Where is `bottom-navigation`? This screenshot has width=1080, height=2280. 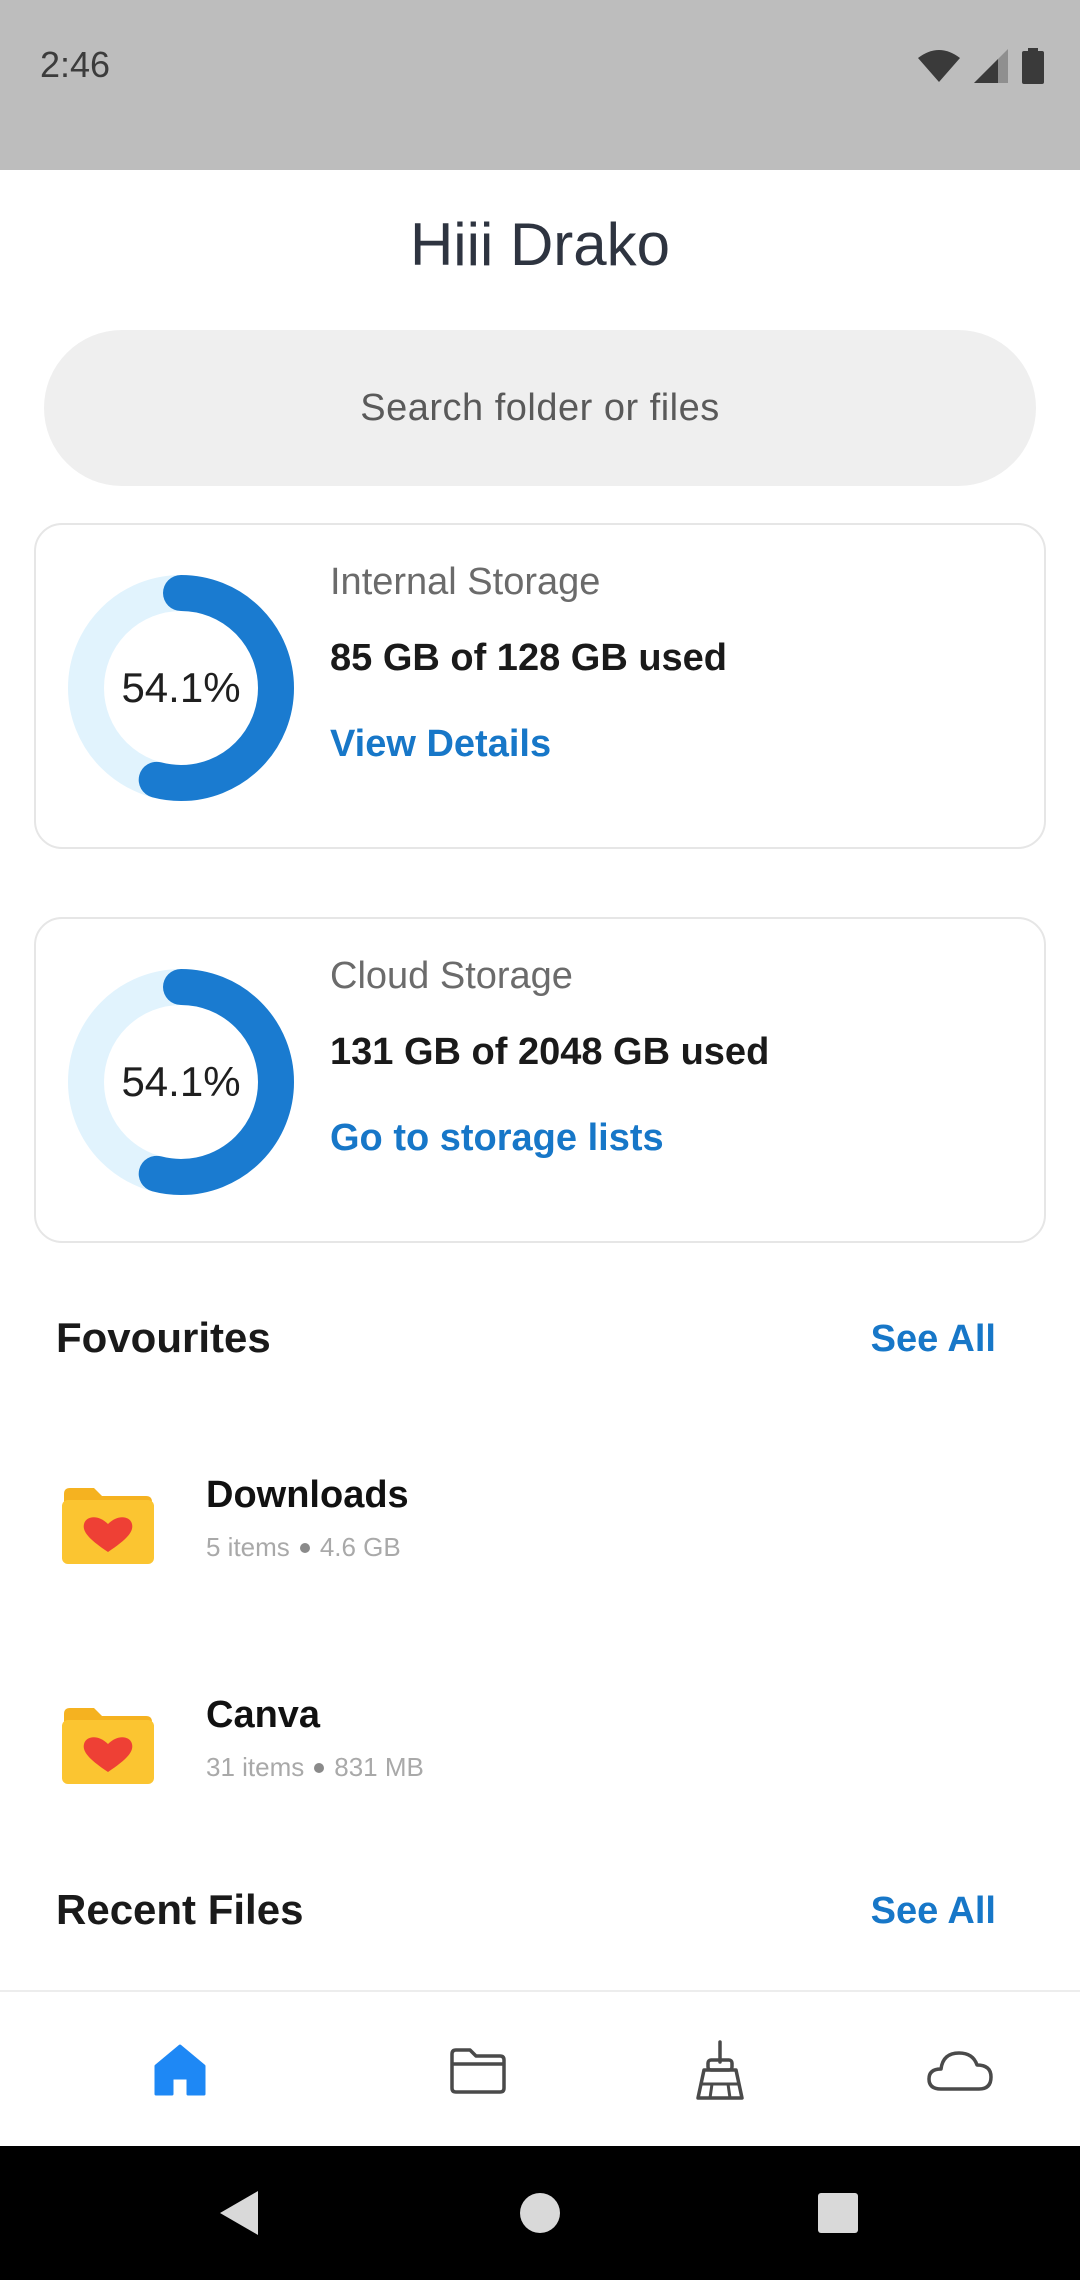
bottom-navigation is located at coordinates (540, 2068).